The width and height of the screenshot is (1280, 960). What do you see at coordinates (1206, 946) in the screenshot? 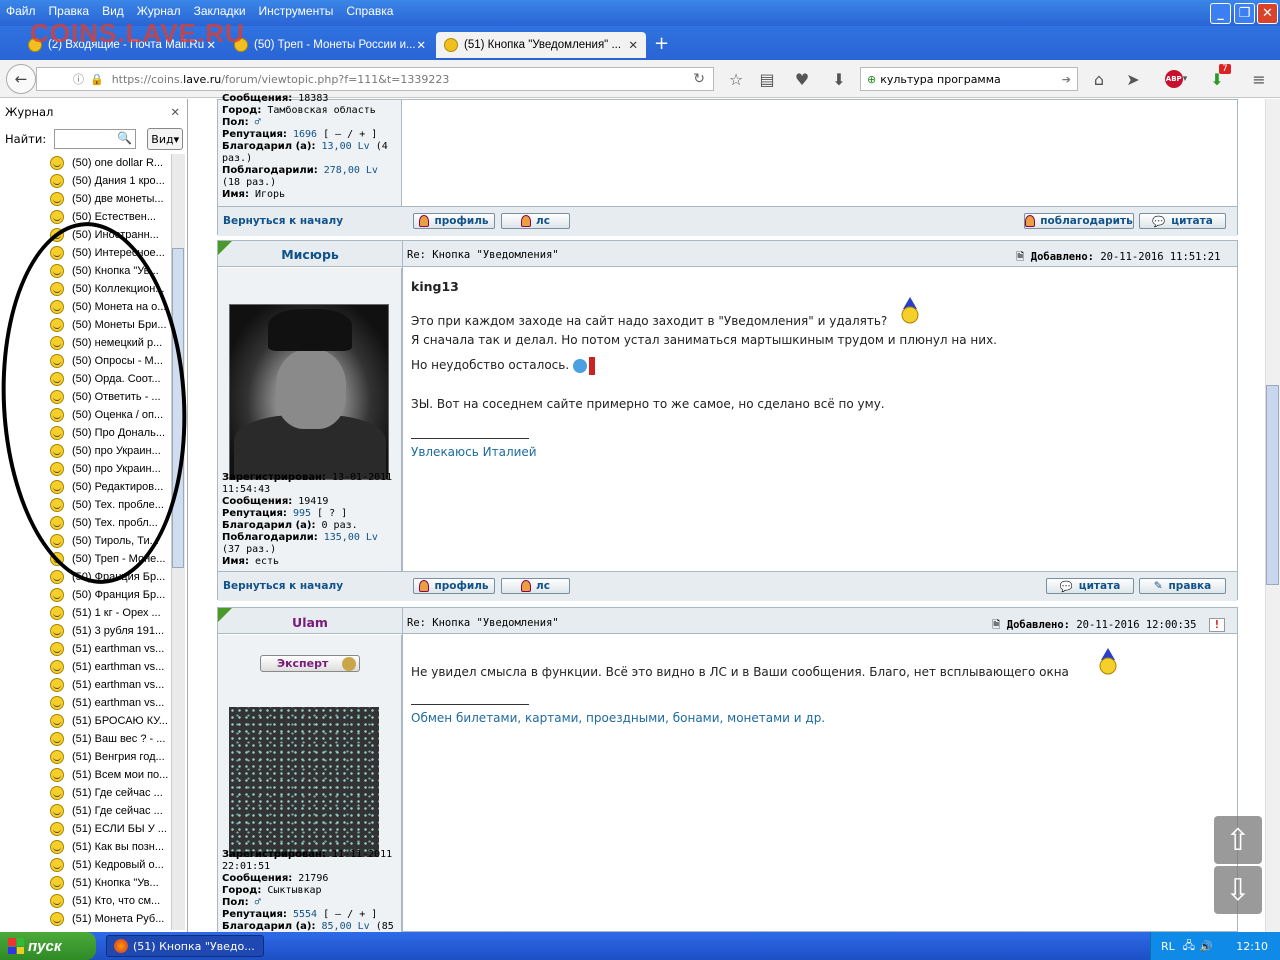
I see `volume-icon: 🔊` at bounding box center [1206, 946].